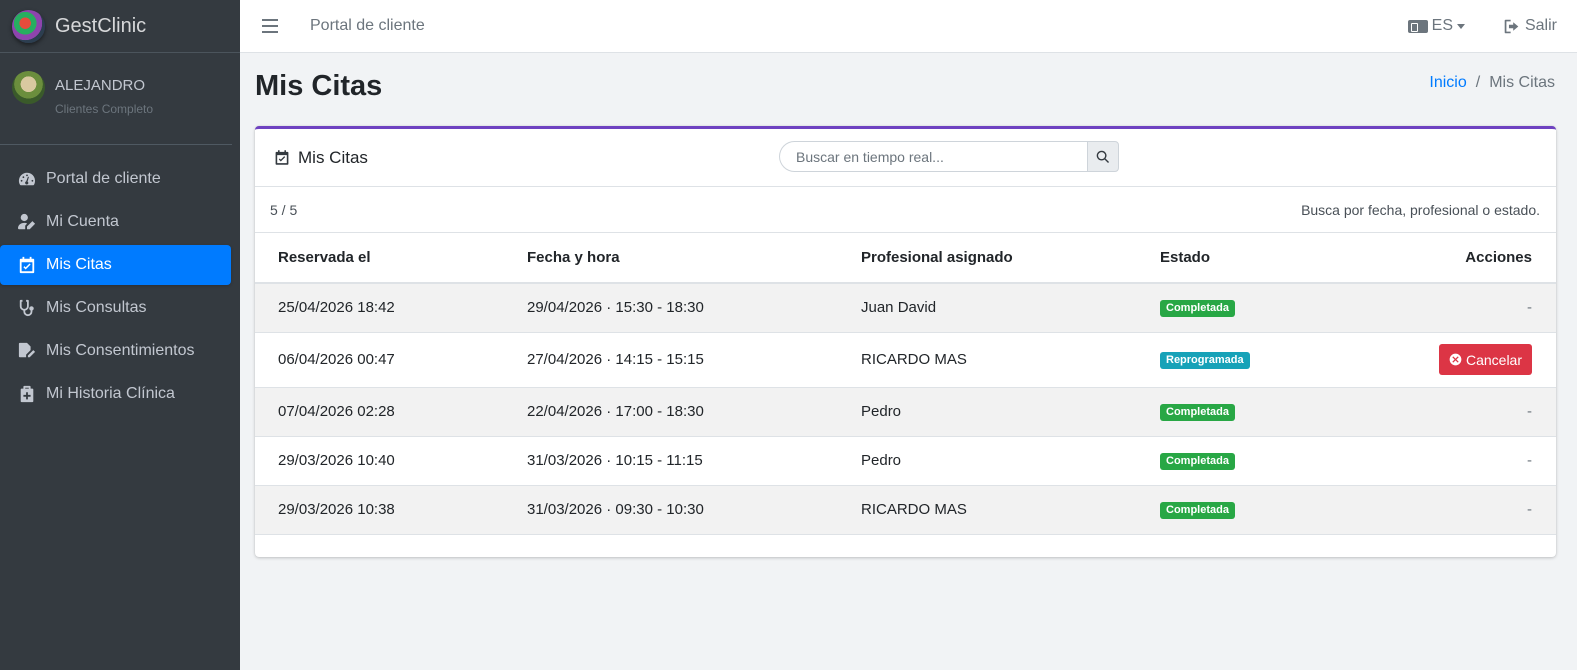  I want to click on cell-datetime: 31/03/2026 · 09:30 - 10:30, so click(671, 510).